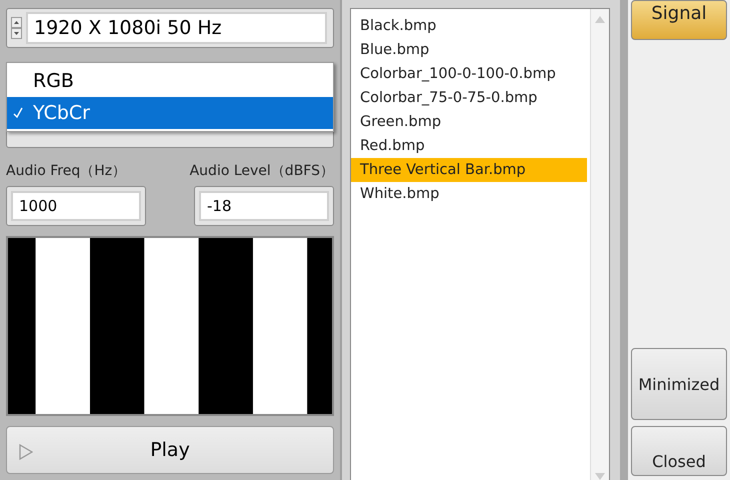  Describe the element at coordinates (170, 113) in the screenshot. I see `menu-option: YCbCr` at that location.